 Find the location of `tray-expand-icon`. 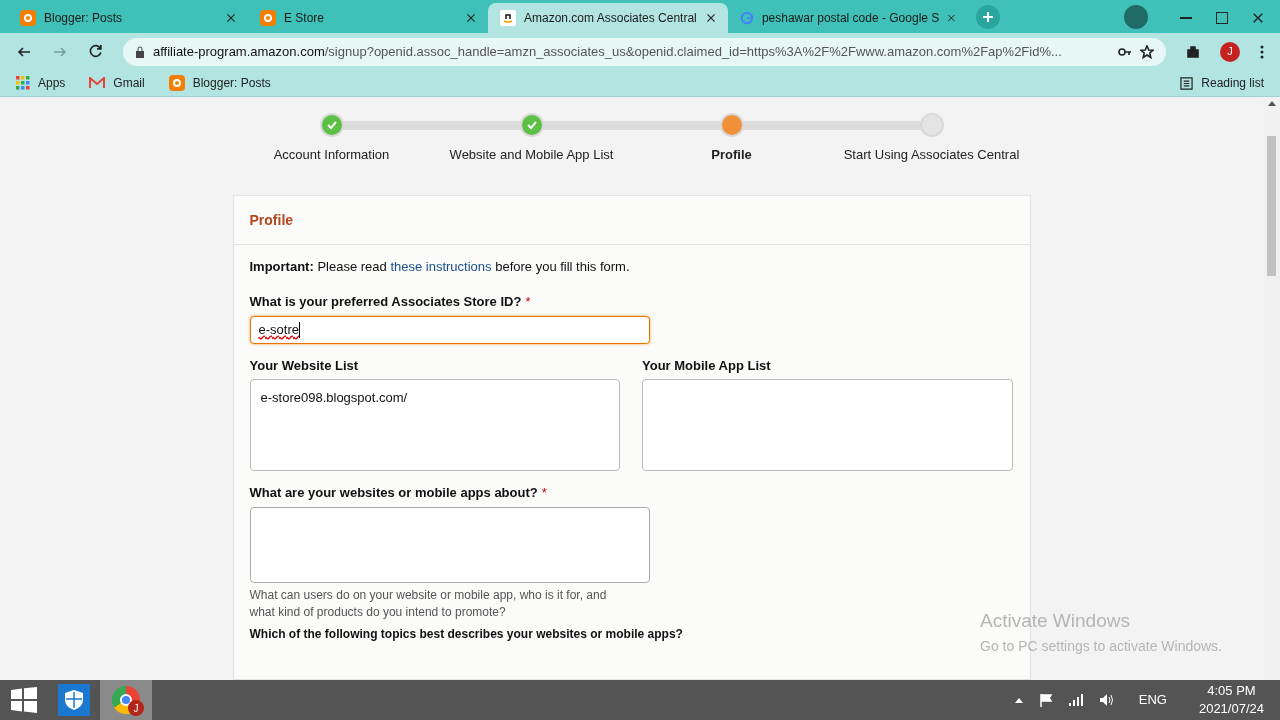

tray-expand-icon is located at coordinates (1018, 700).